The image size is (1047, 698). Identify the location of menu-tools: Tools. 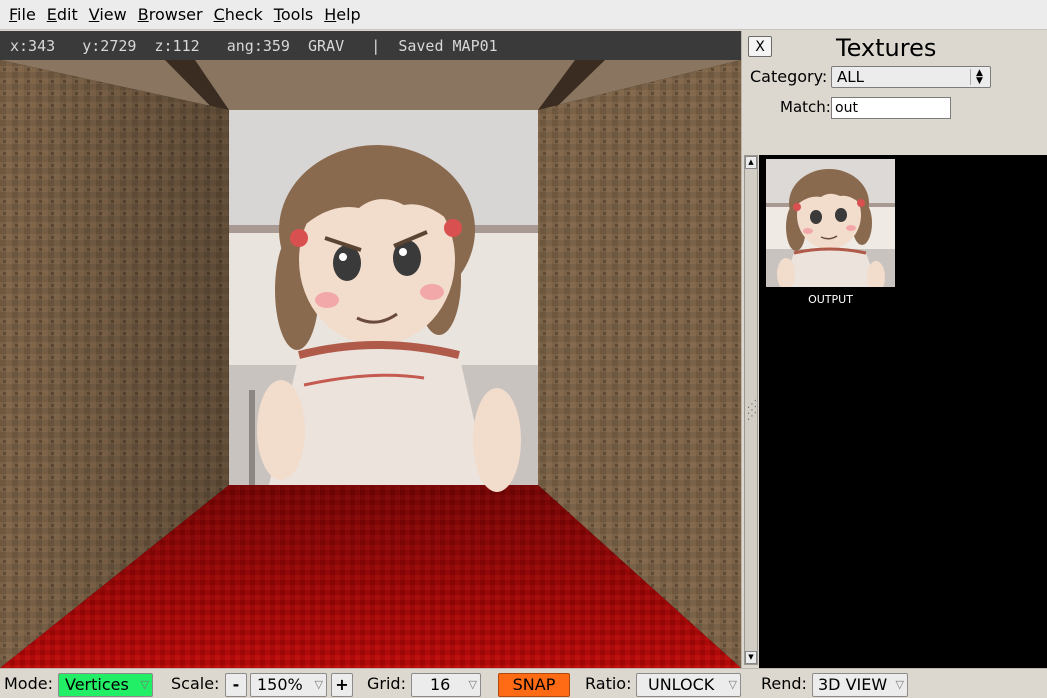
(293, 14).